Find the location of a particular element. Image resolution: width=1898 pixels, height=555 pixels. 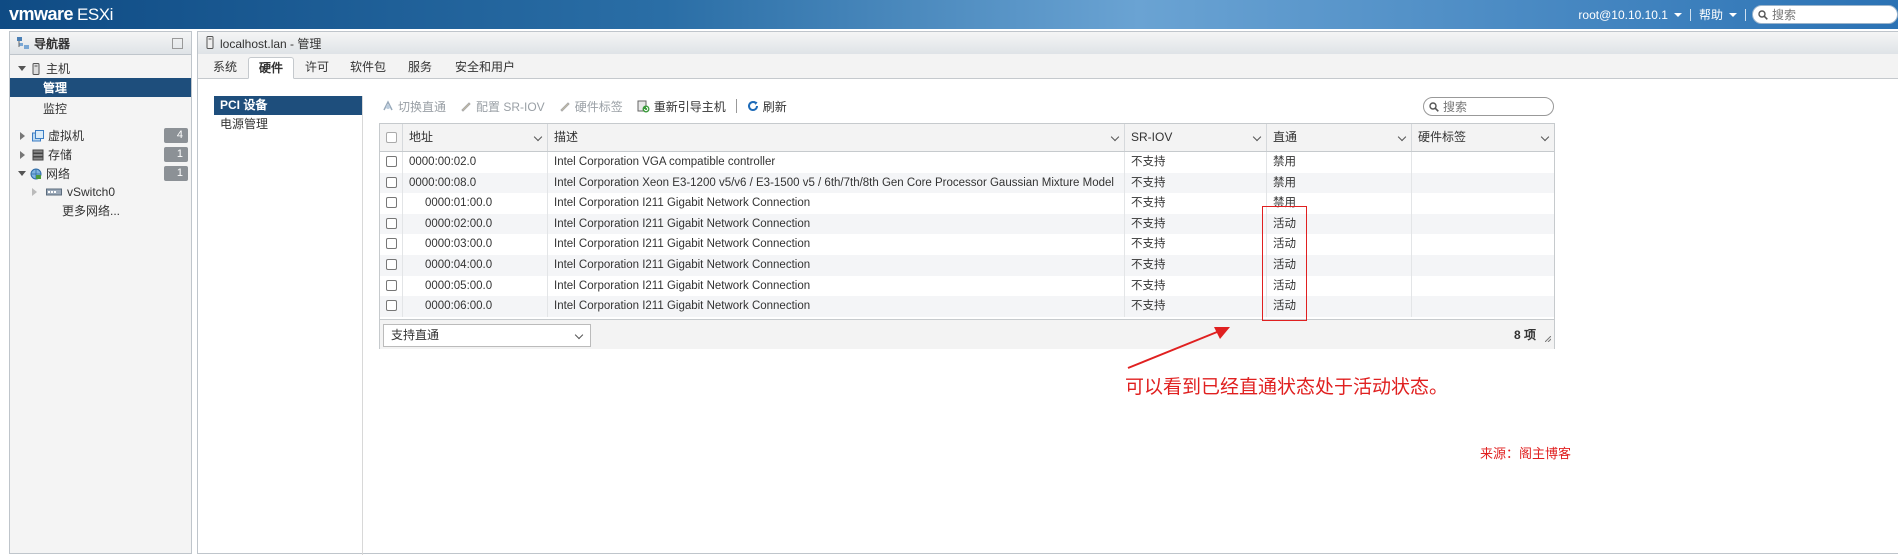

tab-hardware: 硬件 is located at coordinates (271, 68).